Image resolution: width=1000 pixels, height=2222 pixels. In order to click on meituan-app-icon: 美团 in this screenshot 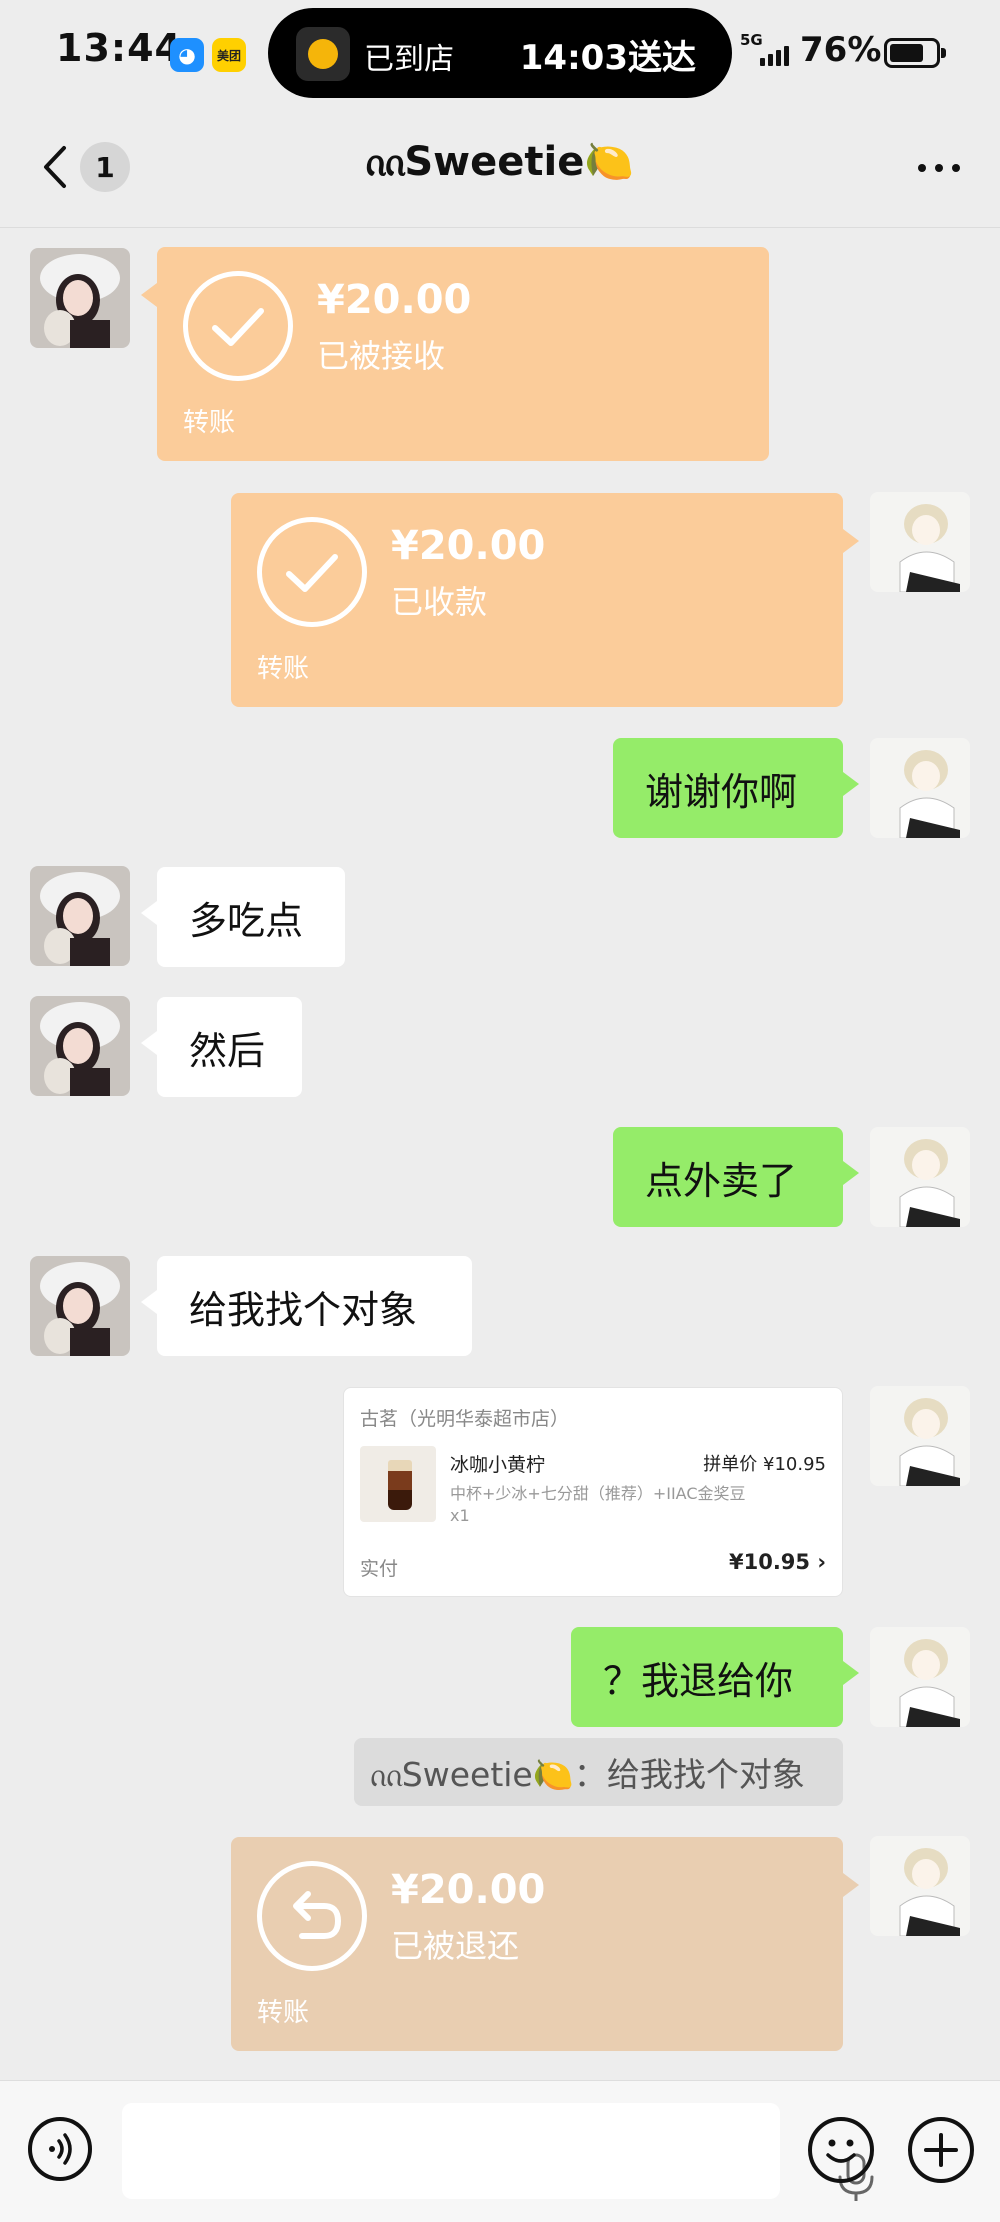, I will do `click(229, 55)`.